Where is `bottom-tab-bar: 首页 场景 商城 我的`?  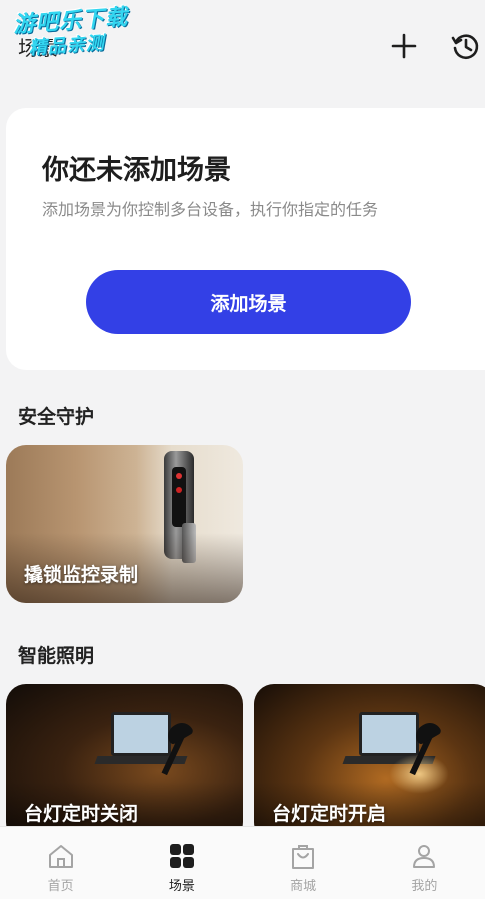
bottom-tab-bar: 首页 场景 商城 我的 is located at coordinates (242, 862).